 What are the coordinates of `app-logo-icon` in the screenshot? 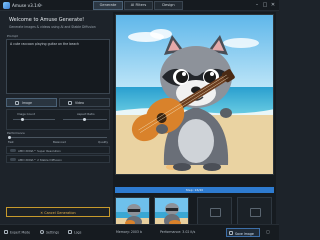 It's located at (6, 5).